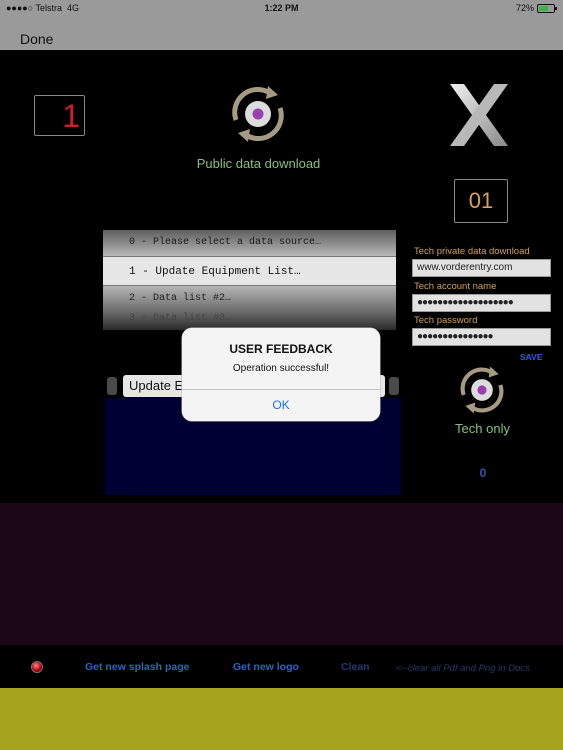  I want to click on get-new-logo-button: Get new logo, so click(266, 667).